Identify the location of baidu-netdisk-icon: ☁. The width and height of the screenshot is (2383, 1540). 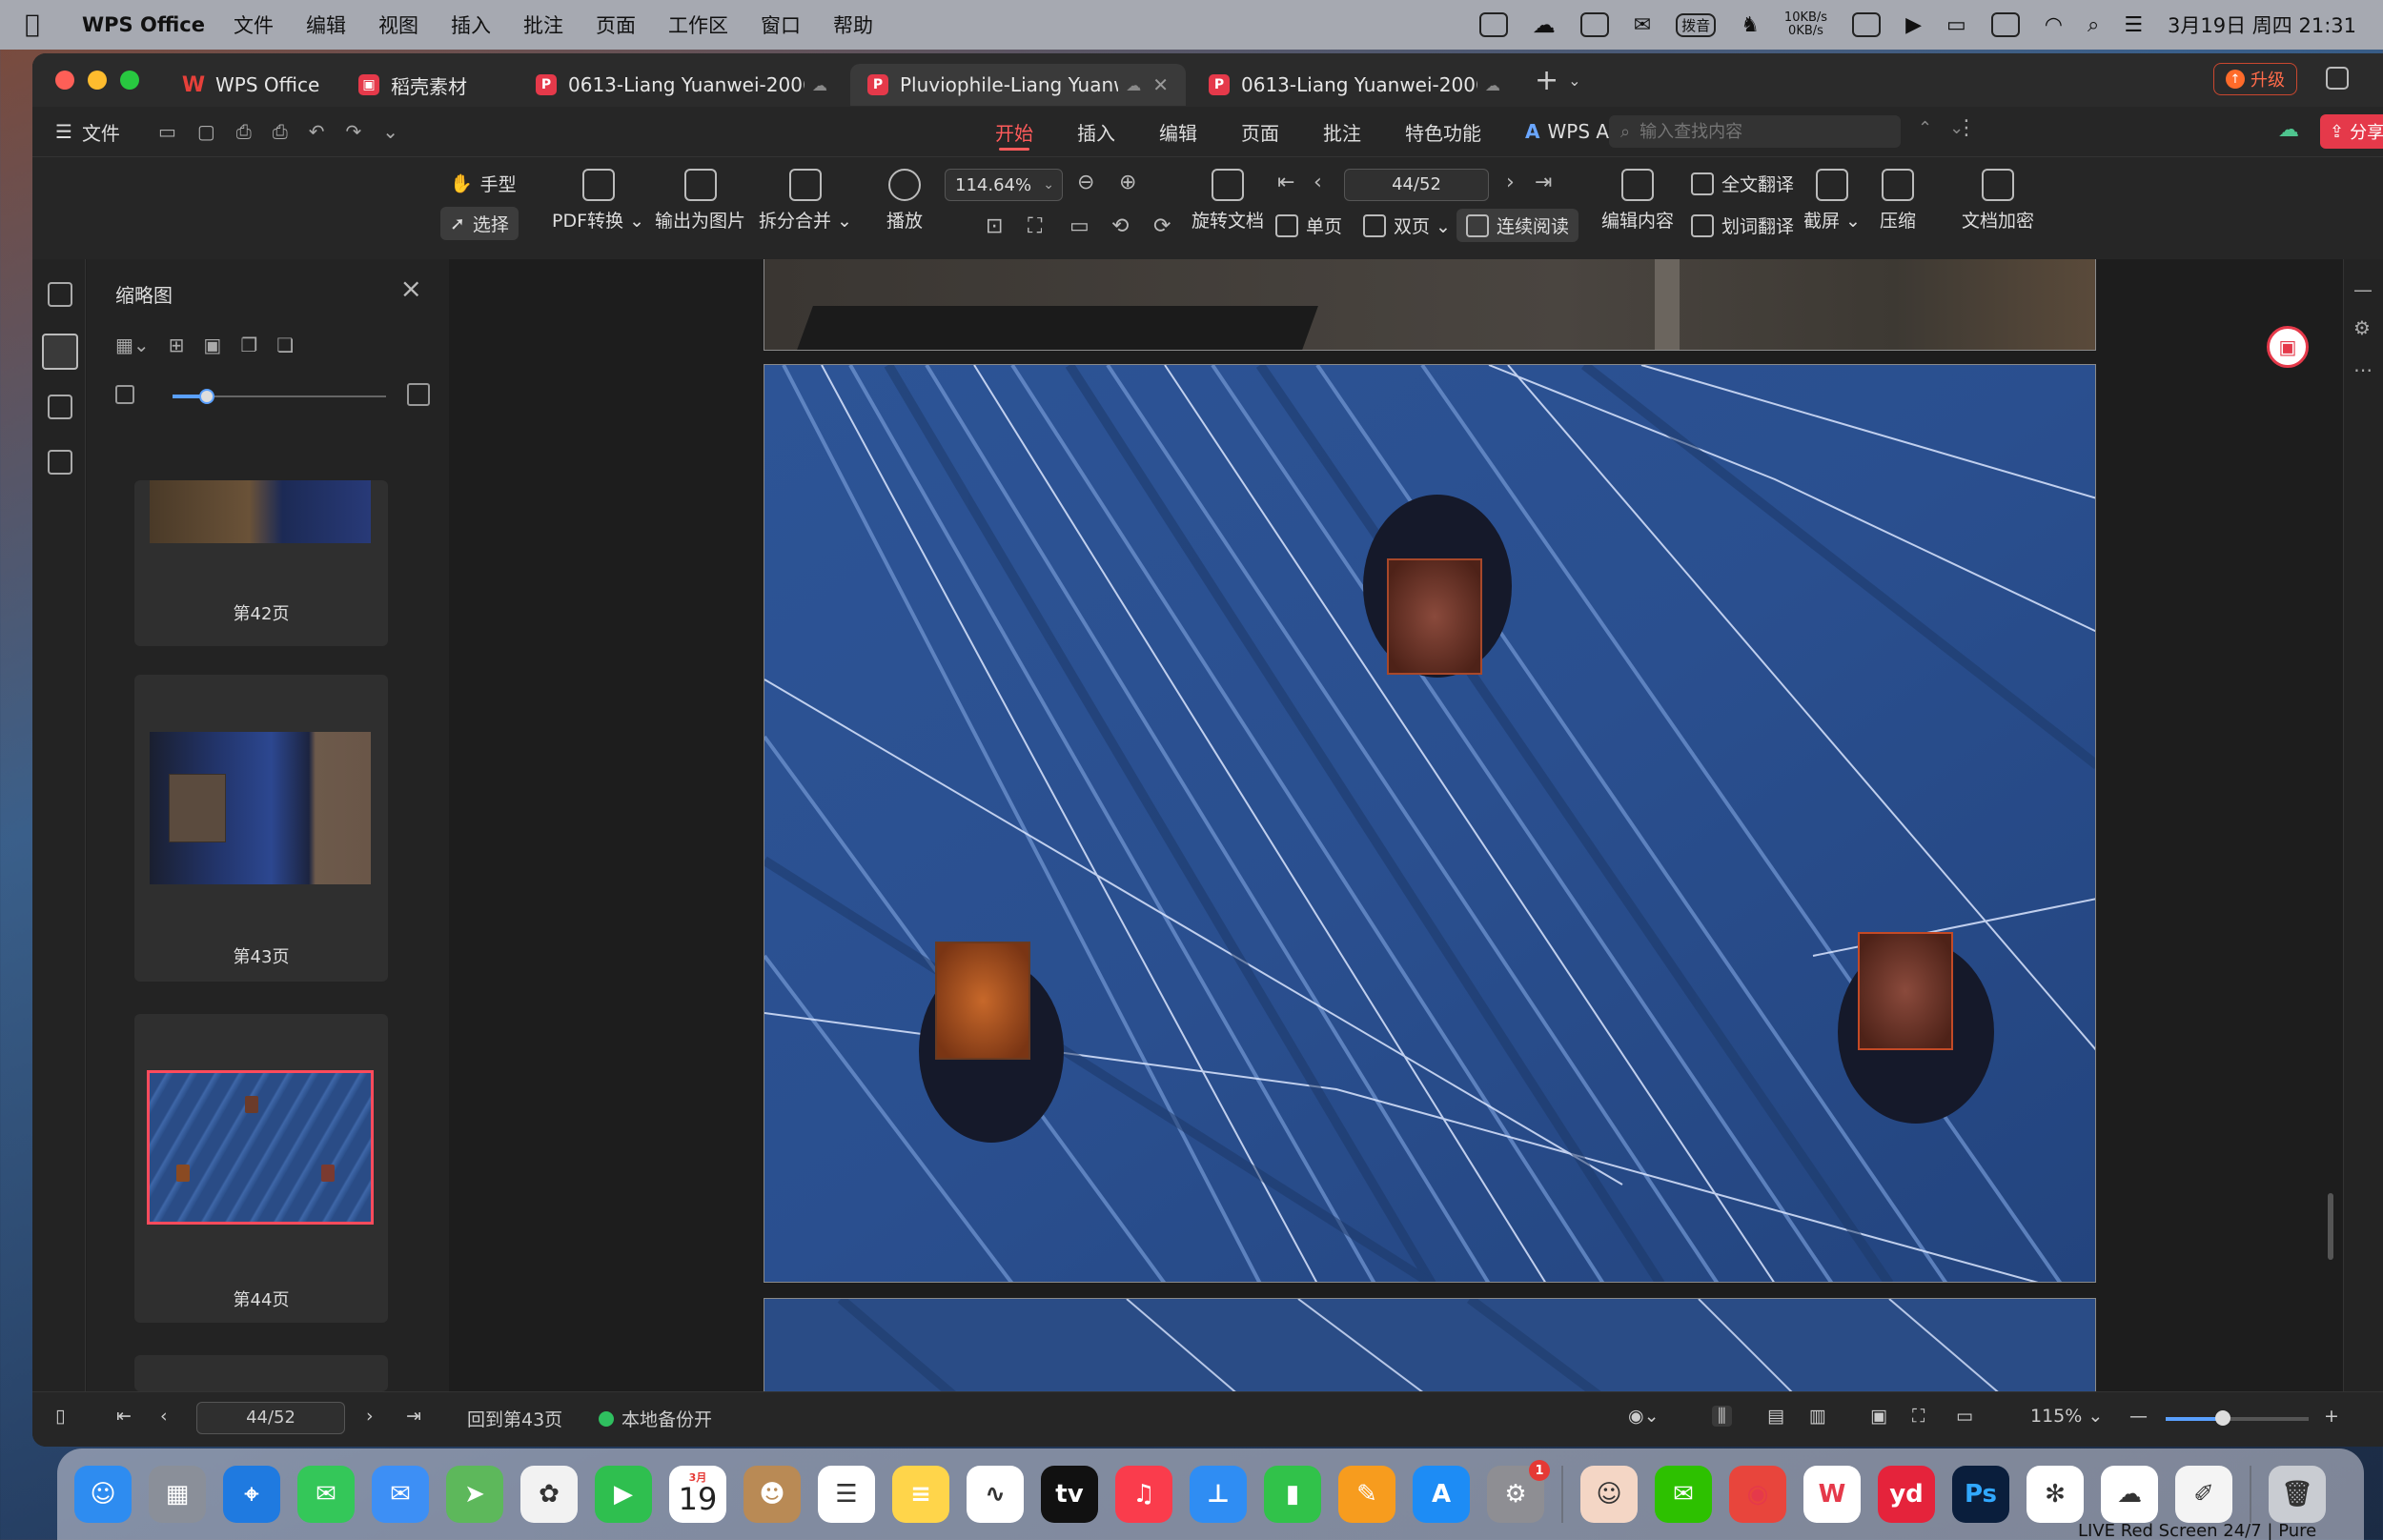
(2129, 1494).